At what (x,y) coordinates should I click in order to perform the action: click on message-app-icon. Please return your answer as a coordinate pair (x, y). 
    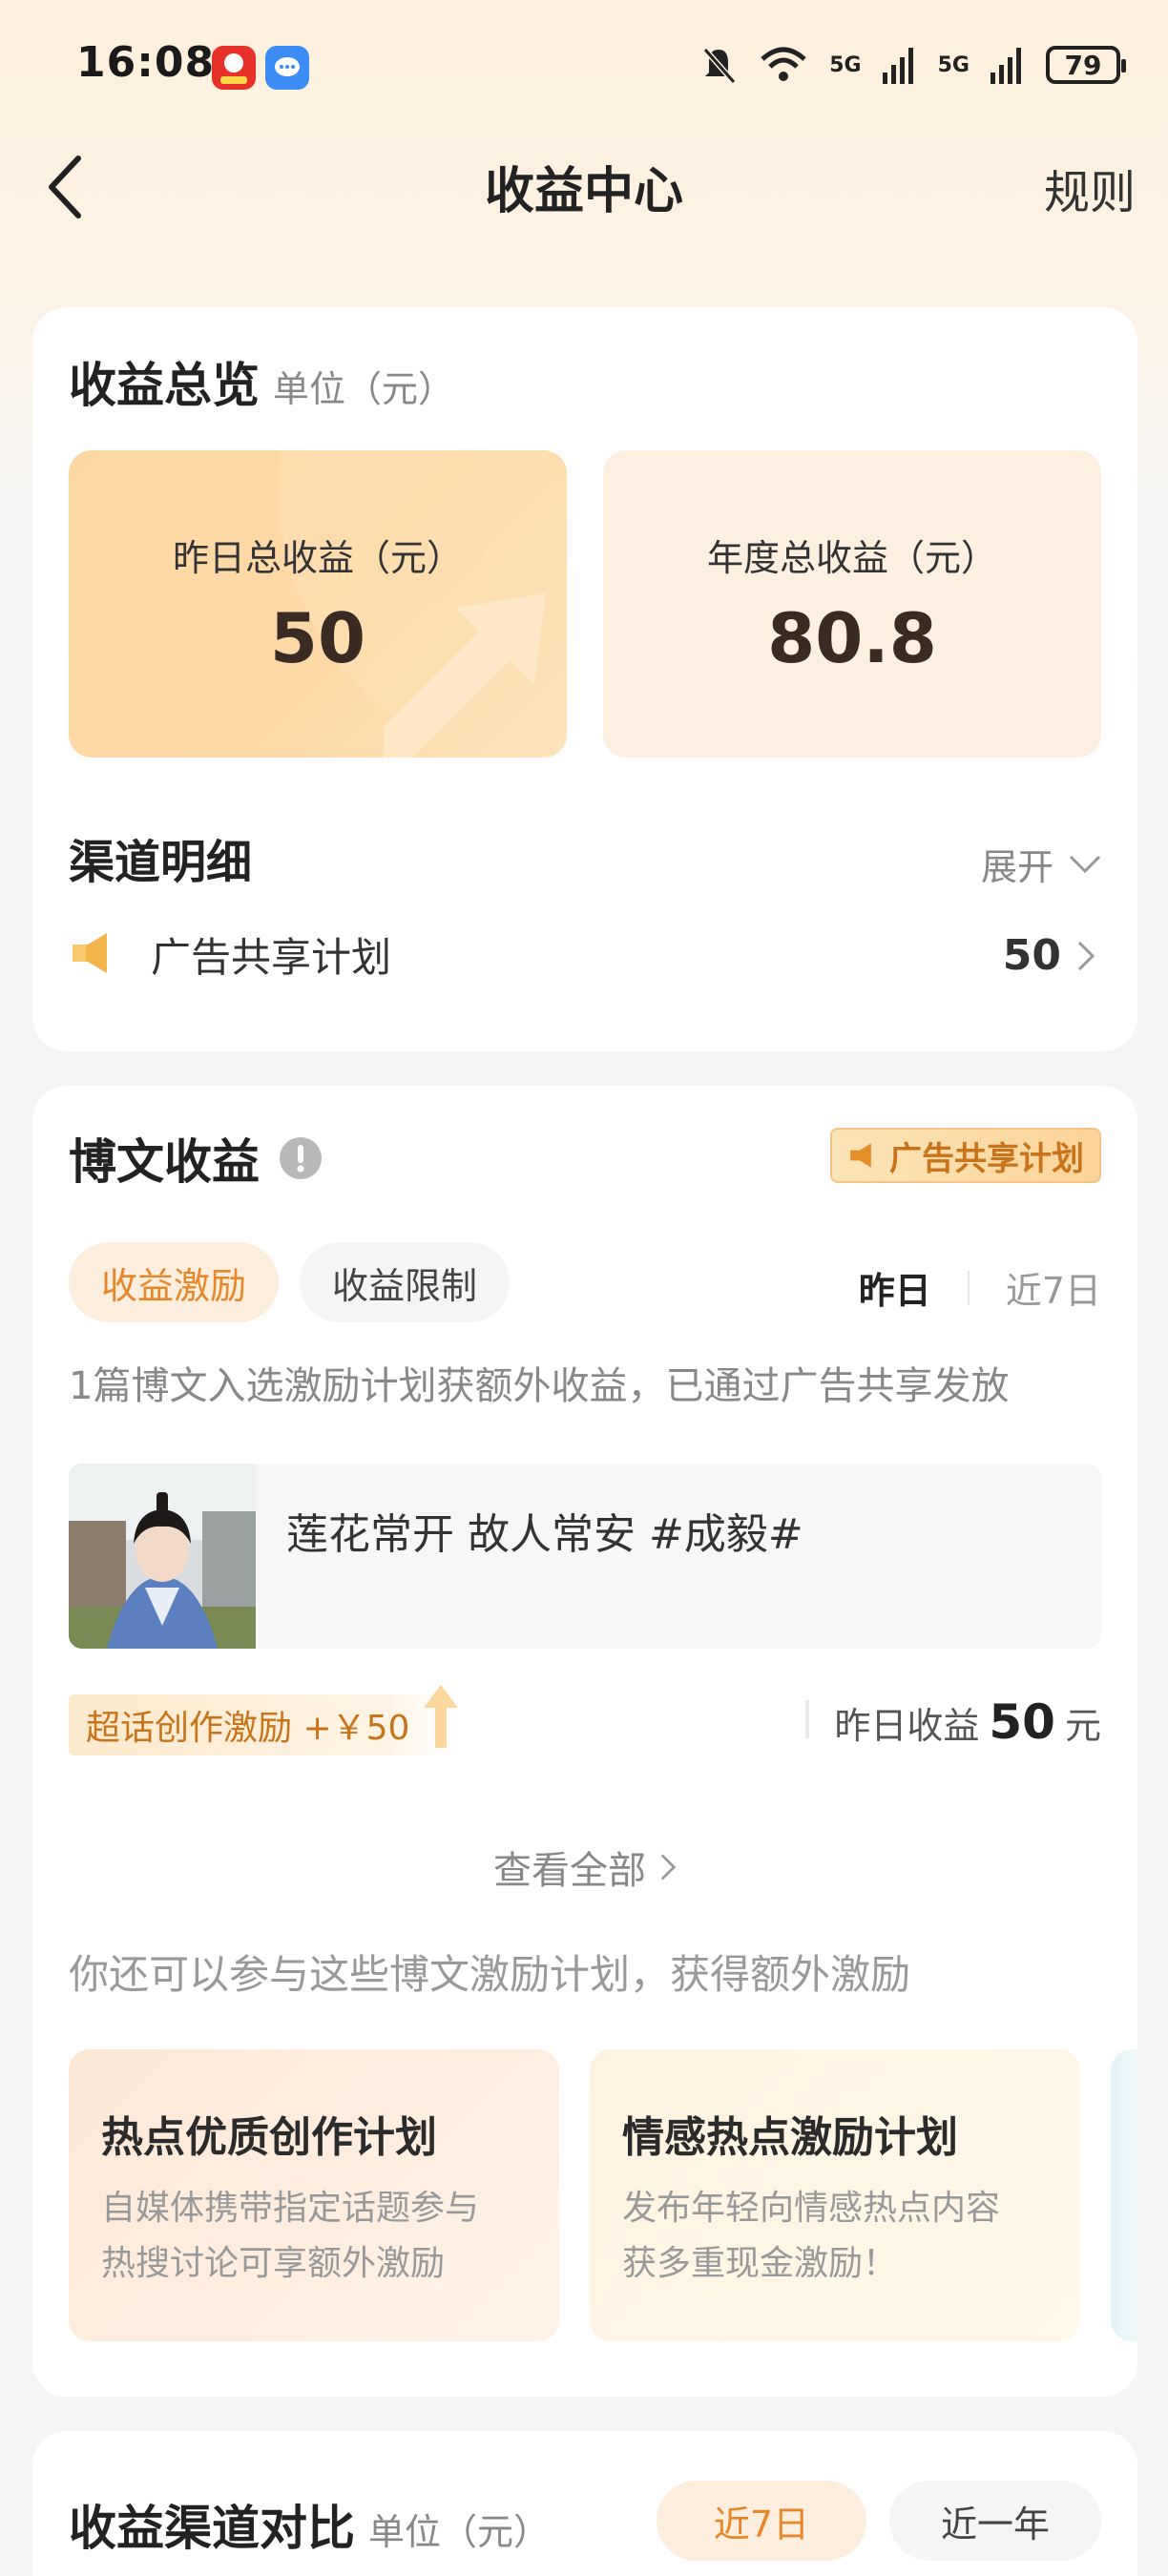
    Looking at the image, I should click on (287, 68).